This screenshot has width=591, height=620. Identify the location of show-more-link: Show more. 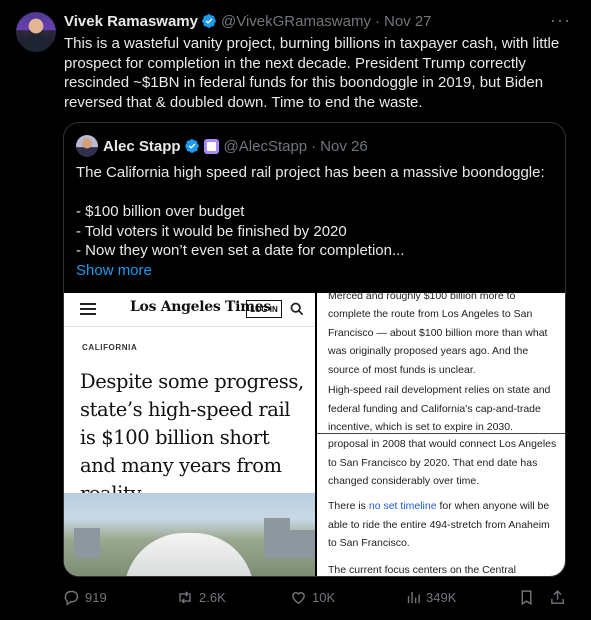
(315, 271).